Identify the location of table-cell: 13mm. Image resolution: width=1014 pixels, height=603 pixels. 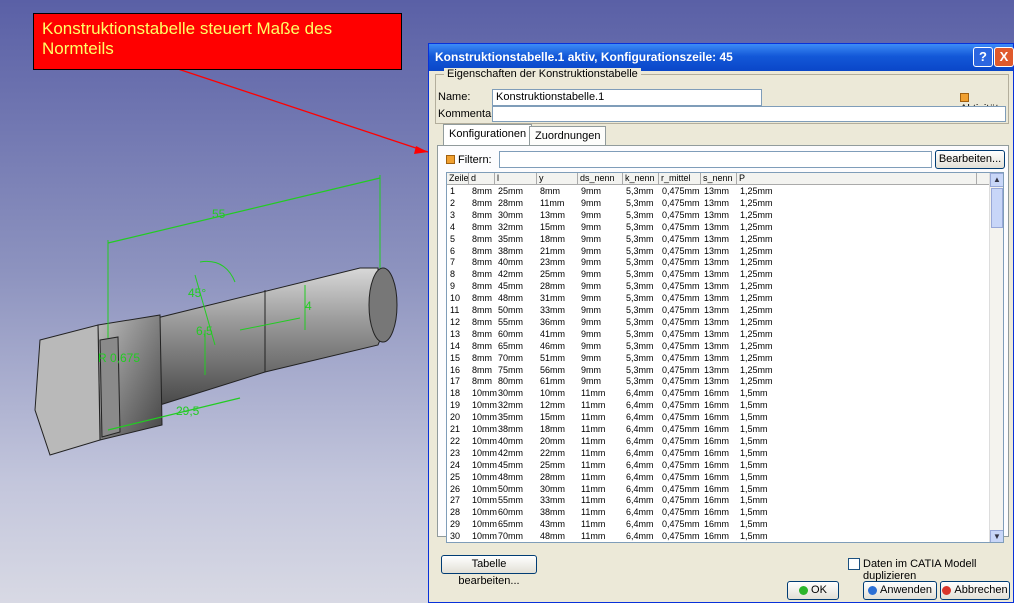
(717, 357).